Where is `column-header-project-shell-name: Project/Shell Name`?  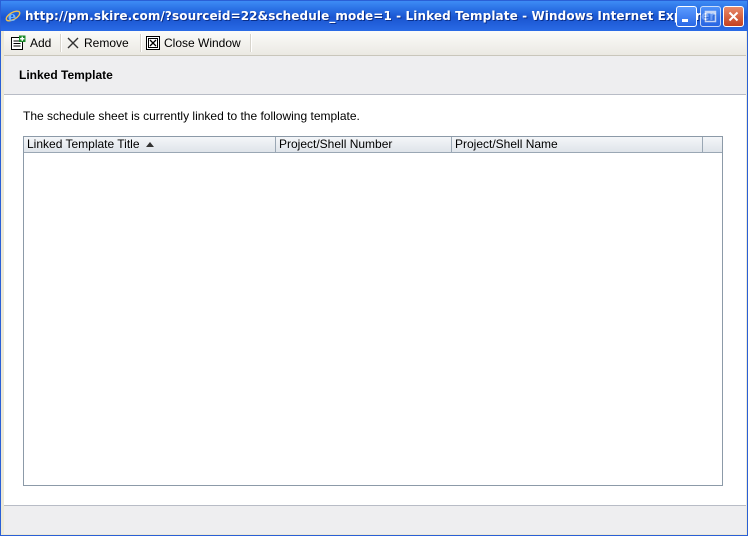
column-header-project-shell-name: Project/Shell Name is located at coordinates (577, 144).